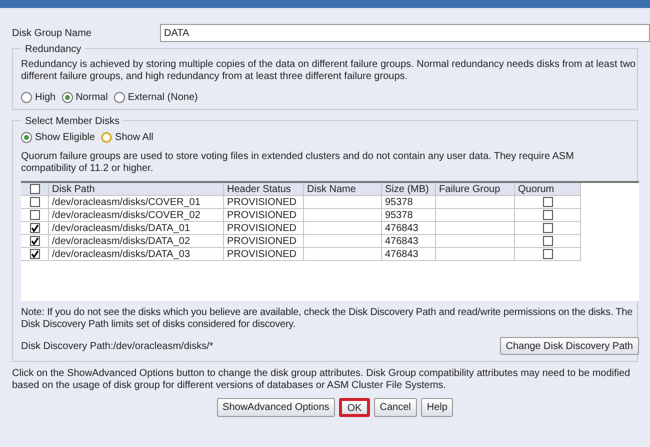 The width and height of the screenshot is (650, 447). I want to click on column-header: Header Status, so click(264, 189).